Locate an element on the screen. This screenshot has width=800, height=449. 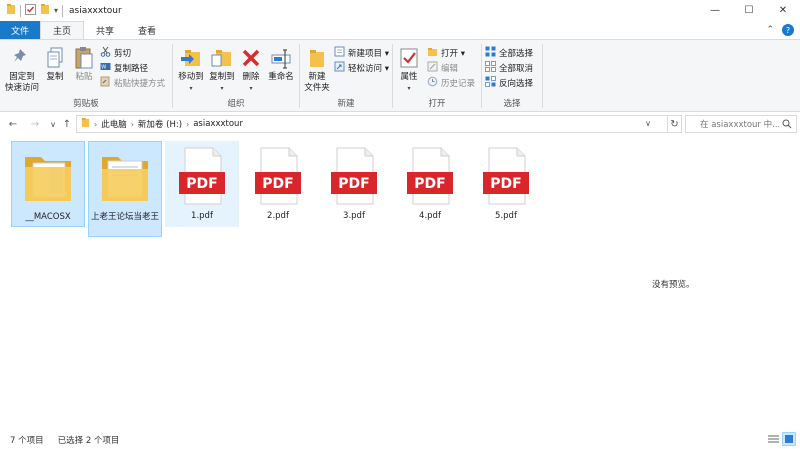
back-button: ← is located at coordinates (13, 124).